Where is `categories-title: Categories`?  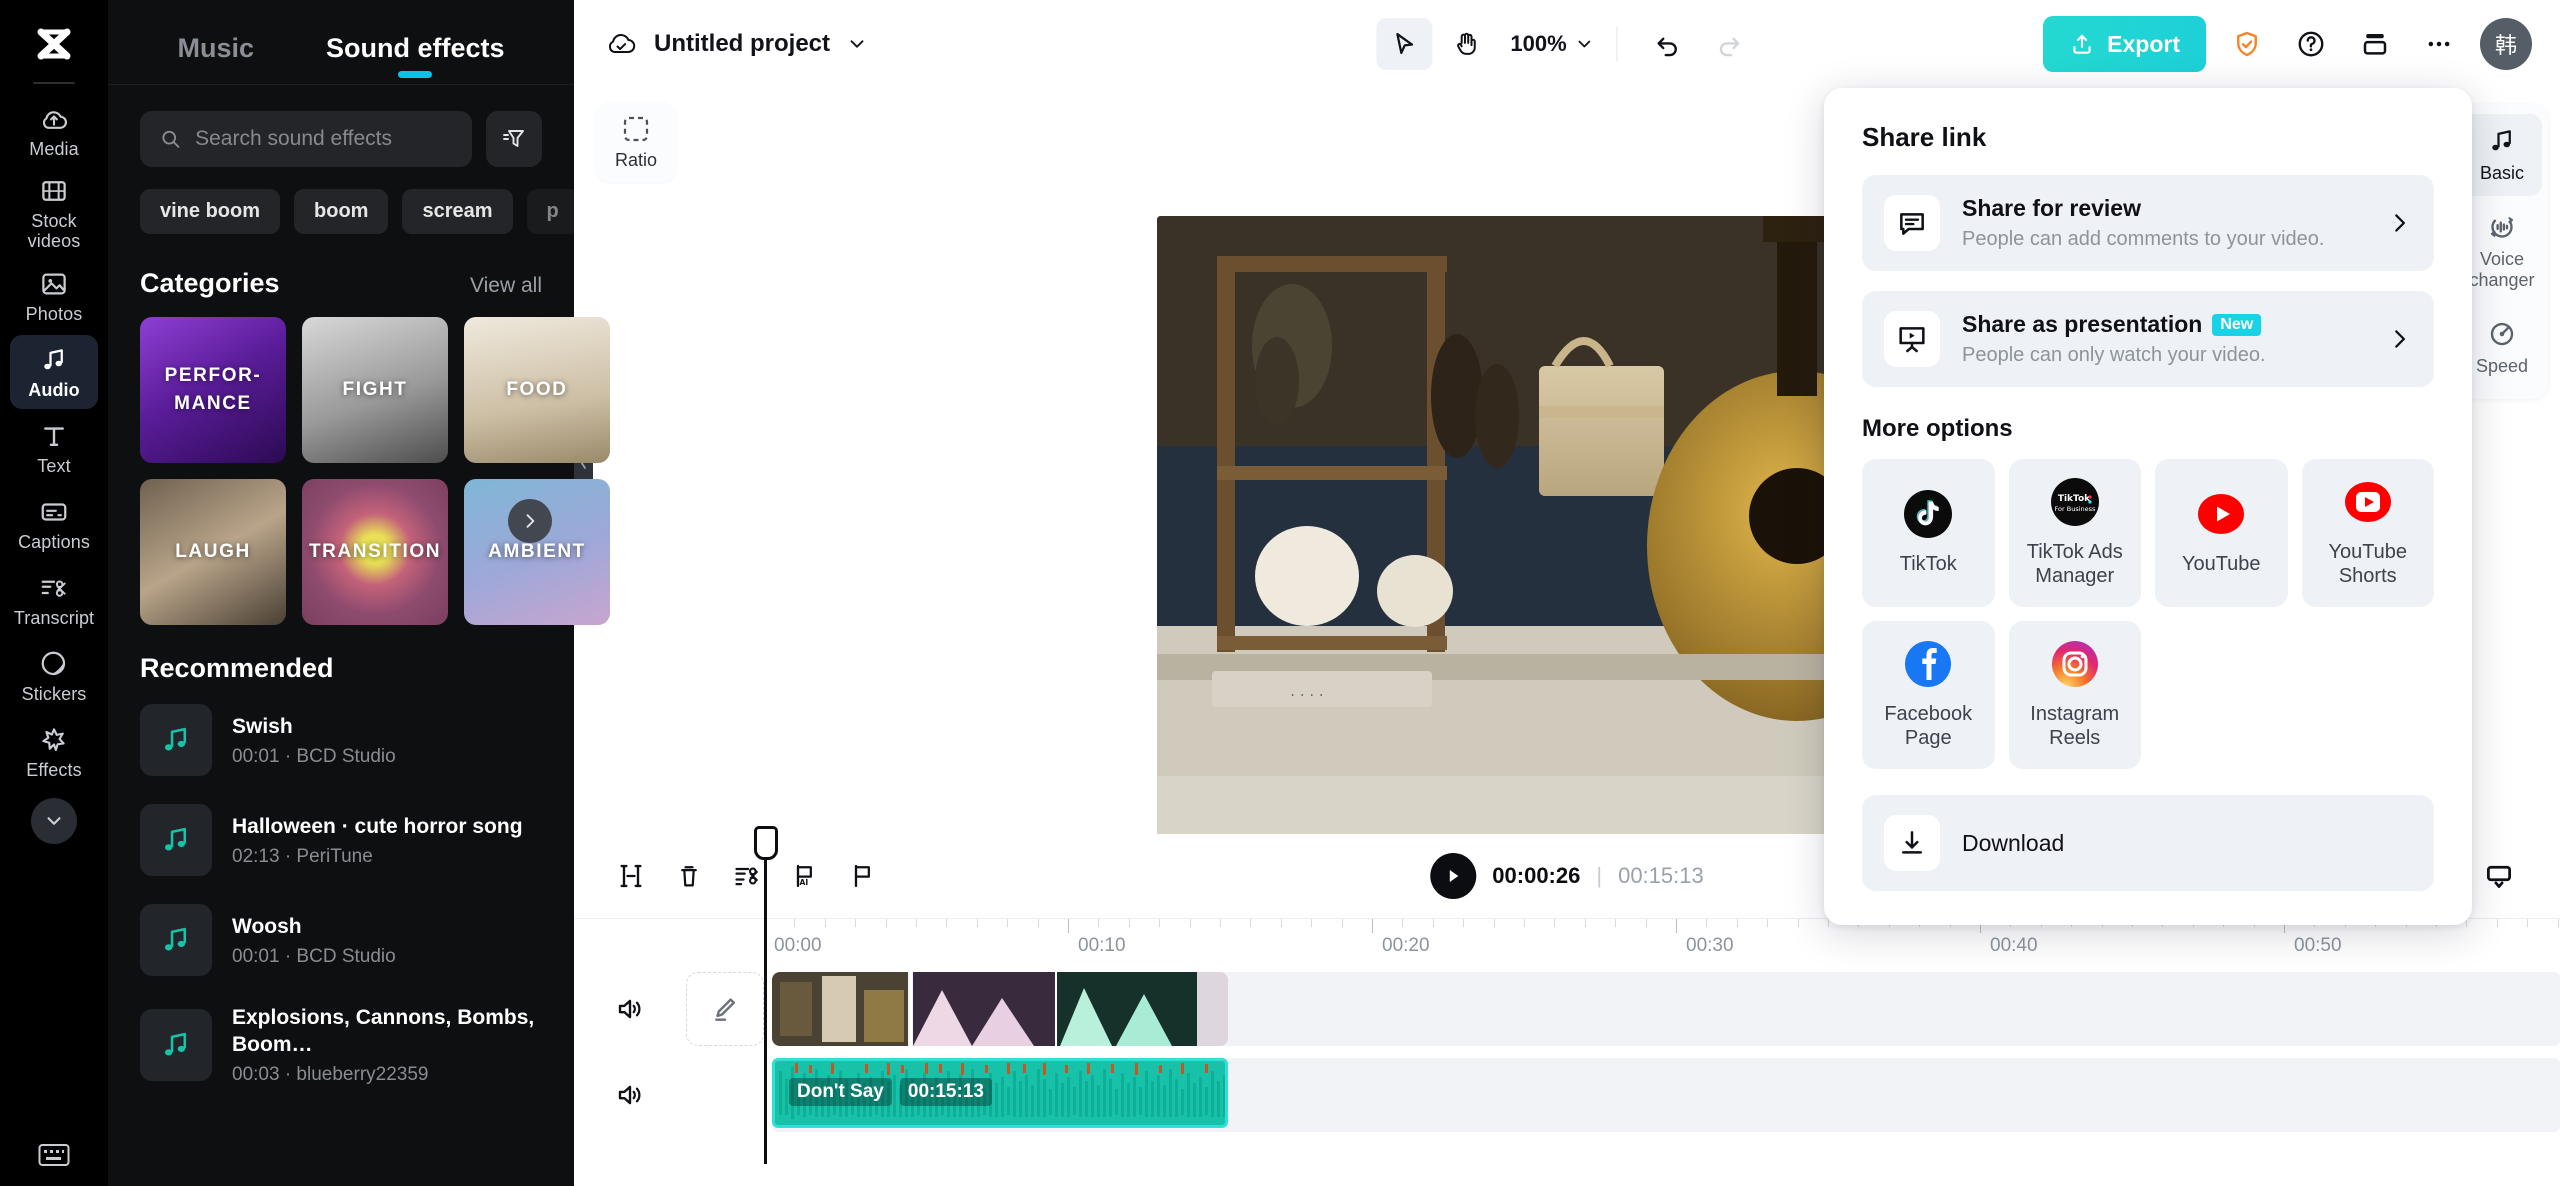
categories-title: Categories is located at coordinates (210, 283).